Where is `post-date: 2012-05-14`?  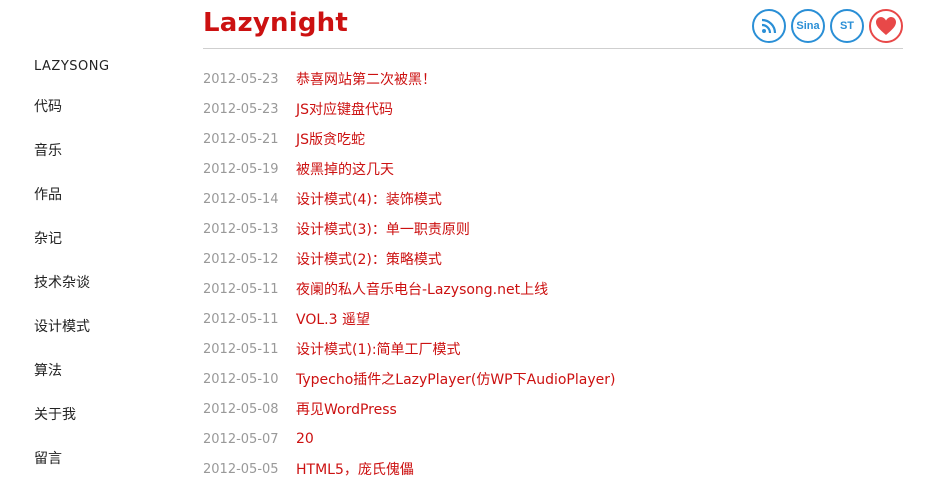
post-date: 2012-05-14 is located at coordinates (241, 199).